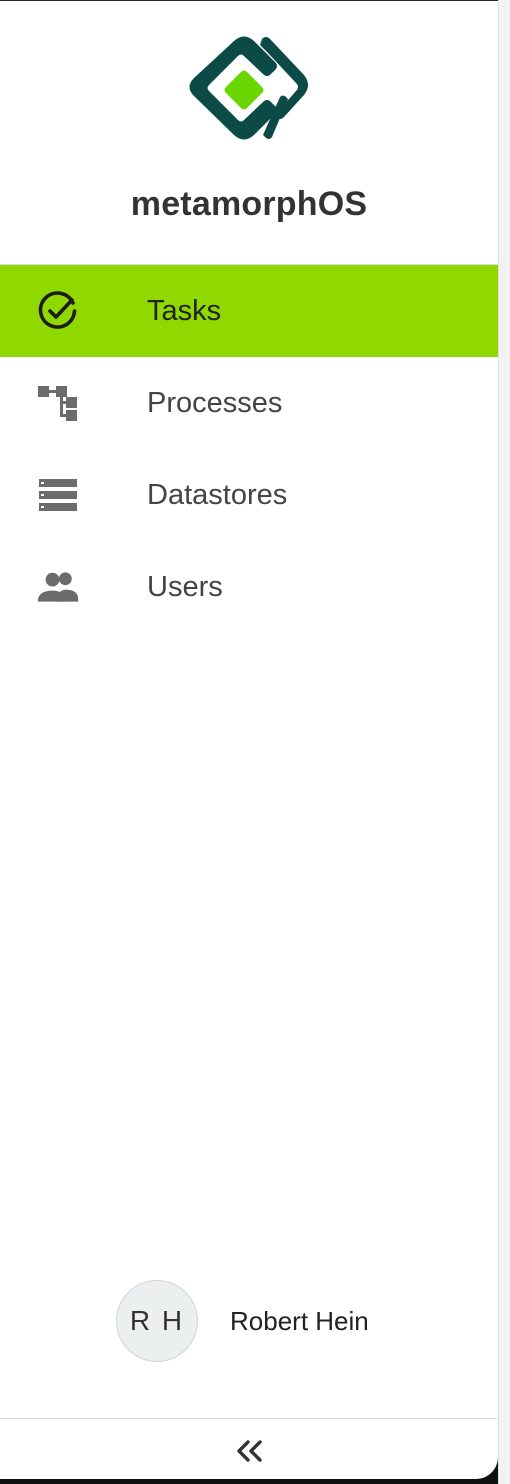 This screenshot has width=510, height=1484. I want to click on app-name: metamorphOS, so click(249, 204).